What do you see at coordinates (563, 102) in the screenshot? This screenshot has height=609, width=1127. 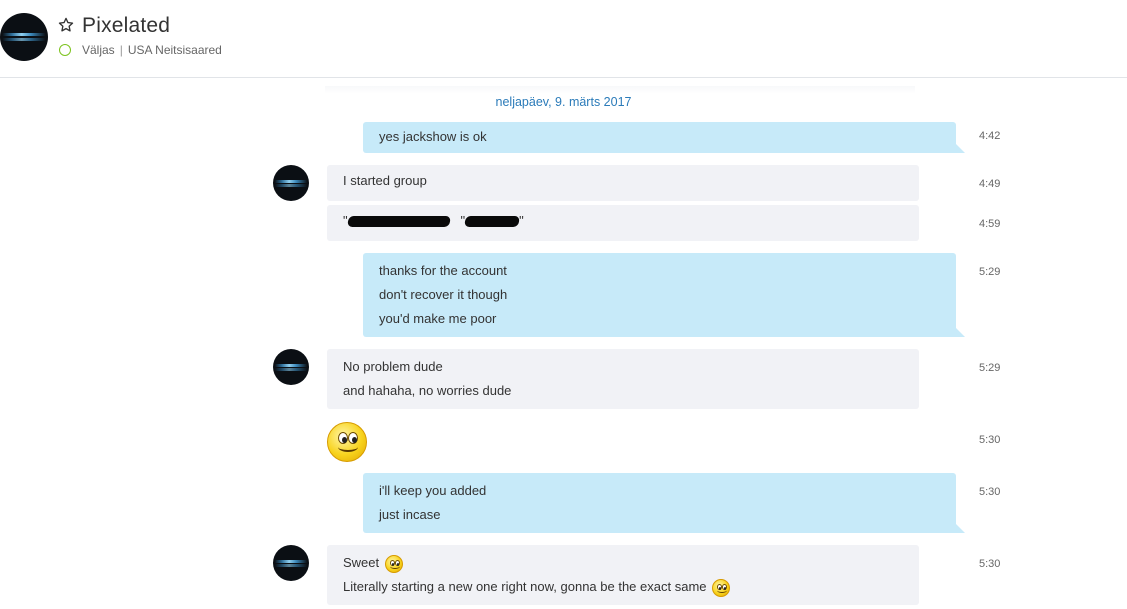 I see `date-divider: neljapäev, 9. märts 2017` at bounding box center [563, 102].